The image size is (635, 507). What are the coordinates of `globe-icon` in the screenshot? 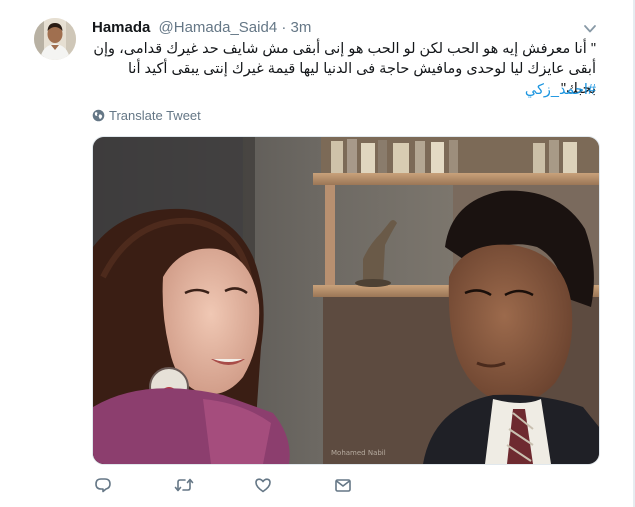 It's located at (98, 115).